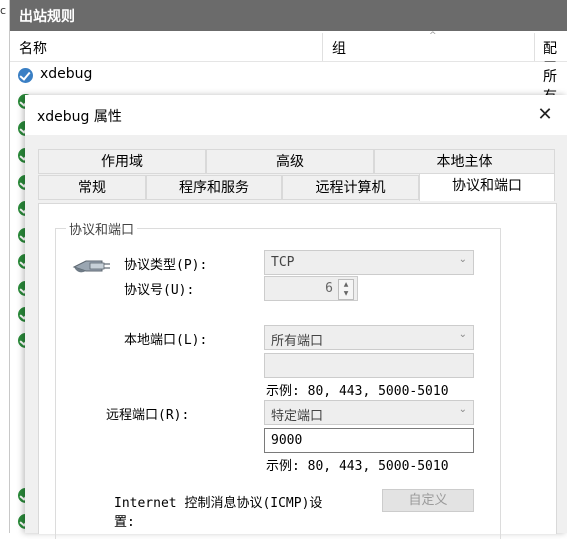 The height and width of the screenshot is (539, 567). I want to click on tab-local-principals: 本地主体, so click(464, 161).